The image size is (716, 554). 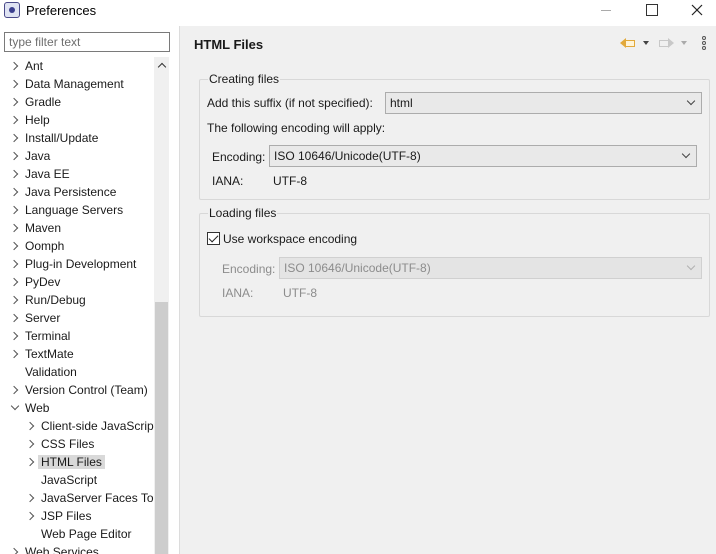 I want to click on tree-item: CSS Files, so click(x=77, y=445).